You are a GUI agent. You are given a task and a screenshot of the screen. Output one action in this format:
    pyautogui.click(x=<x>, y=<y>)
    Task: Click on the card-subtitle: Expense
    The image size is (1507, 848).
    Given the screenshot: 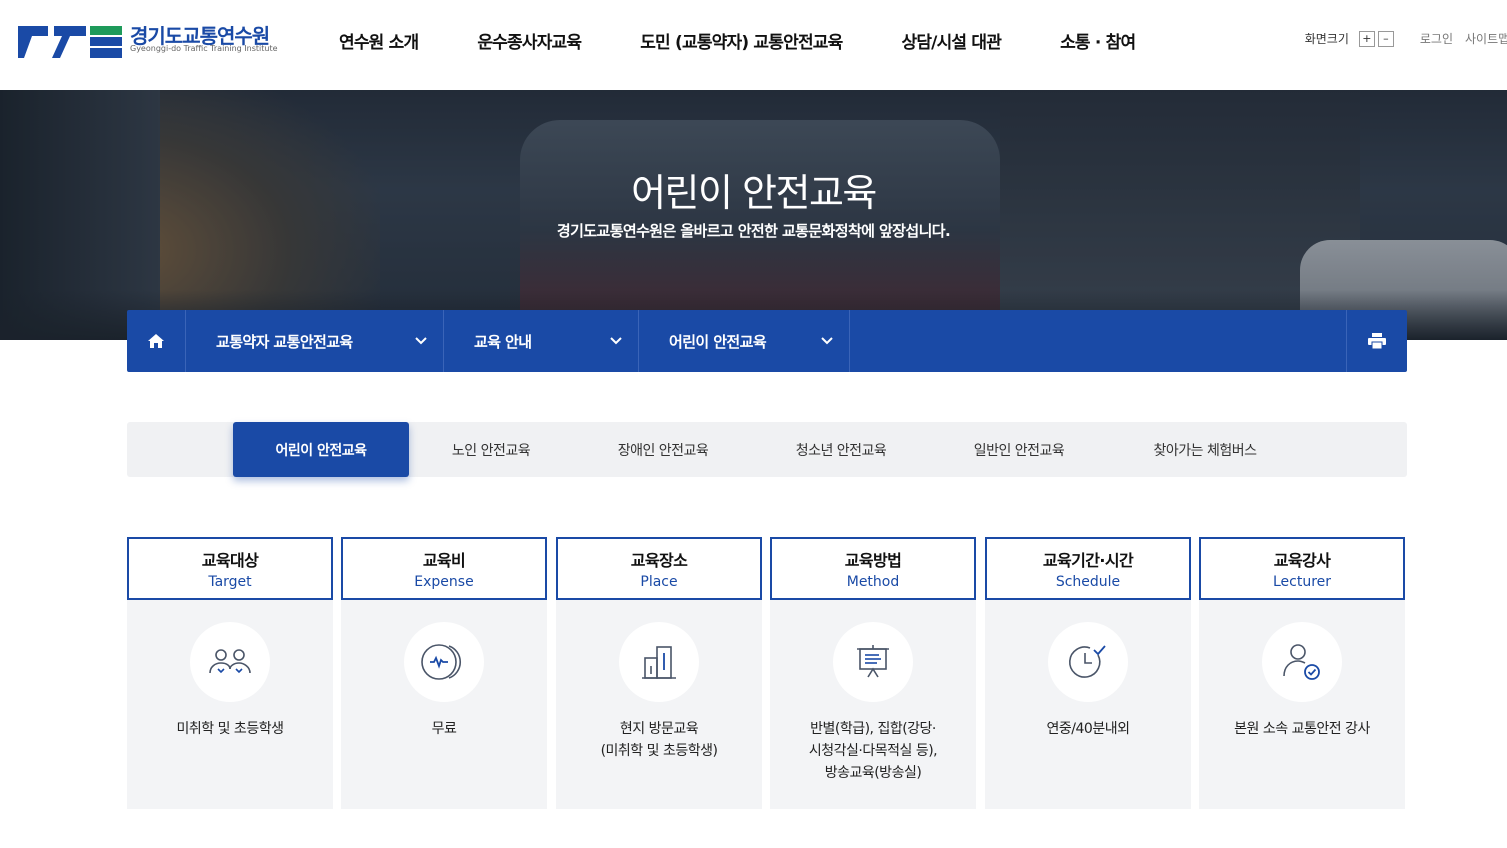 What is the action you would take?
    pyautogui.click(x=444, y=582)
    